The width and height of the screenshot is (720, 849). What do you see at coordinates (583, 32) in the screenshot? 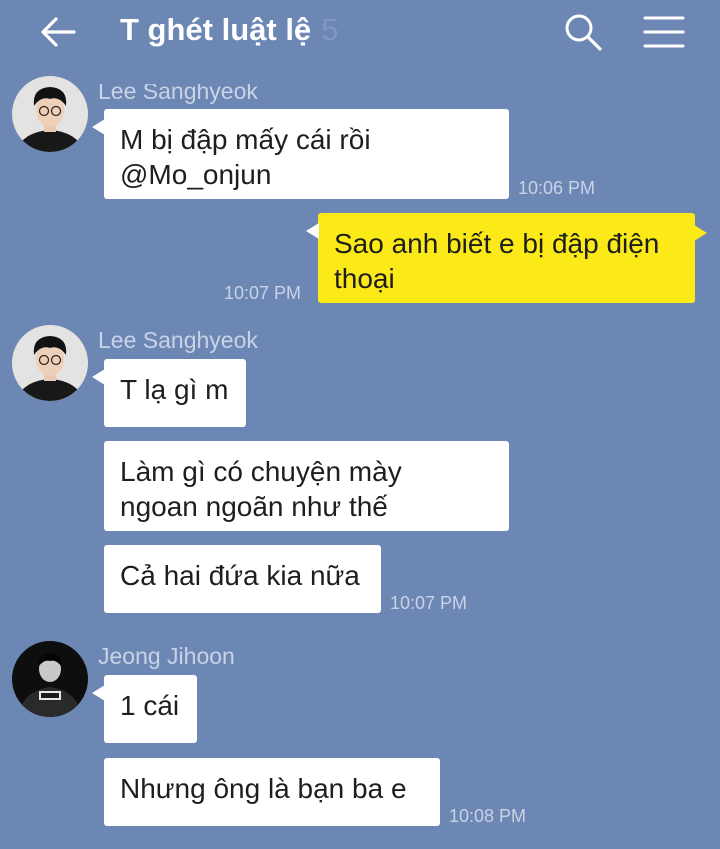
I see `search-icon` at bounding box center [583, 32].